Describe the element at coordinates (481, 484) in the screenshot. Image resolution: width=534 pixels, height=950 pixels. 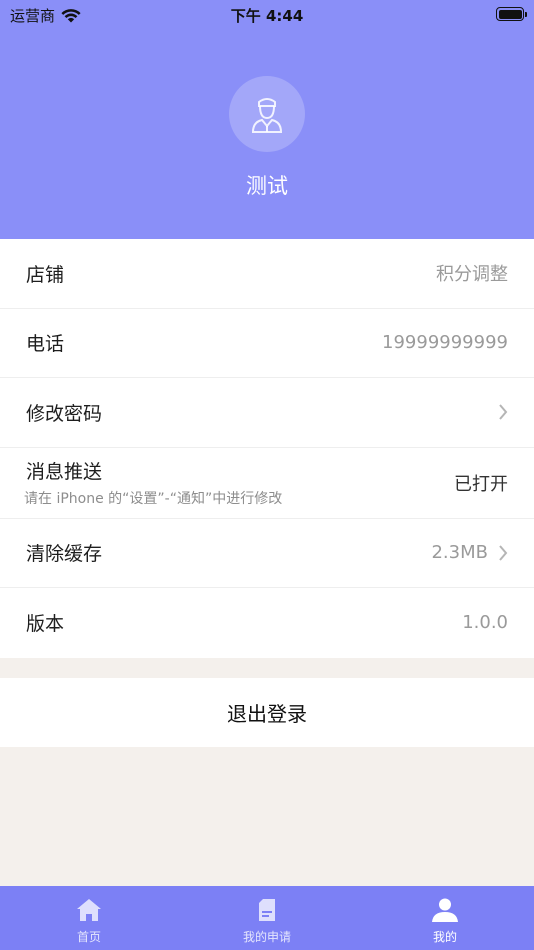
I see `row-push-value: 已打开` at that location.